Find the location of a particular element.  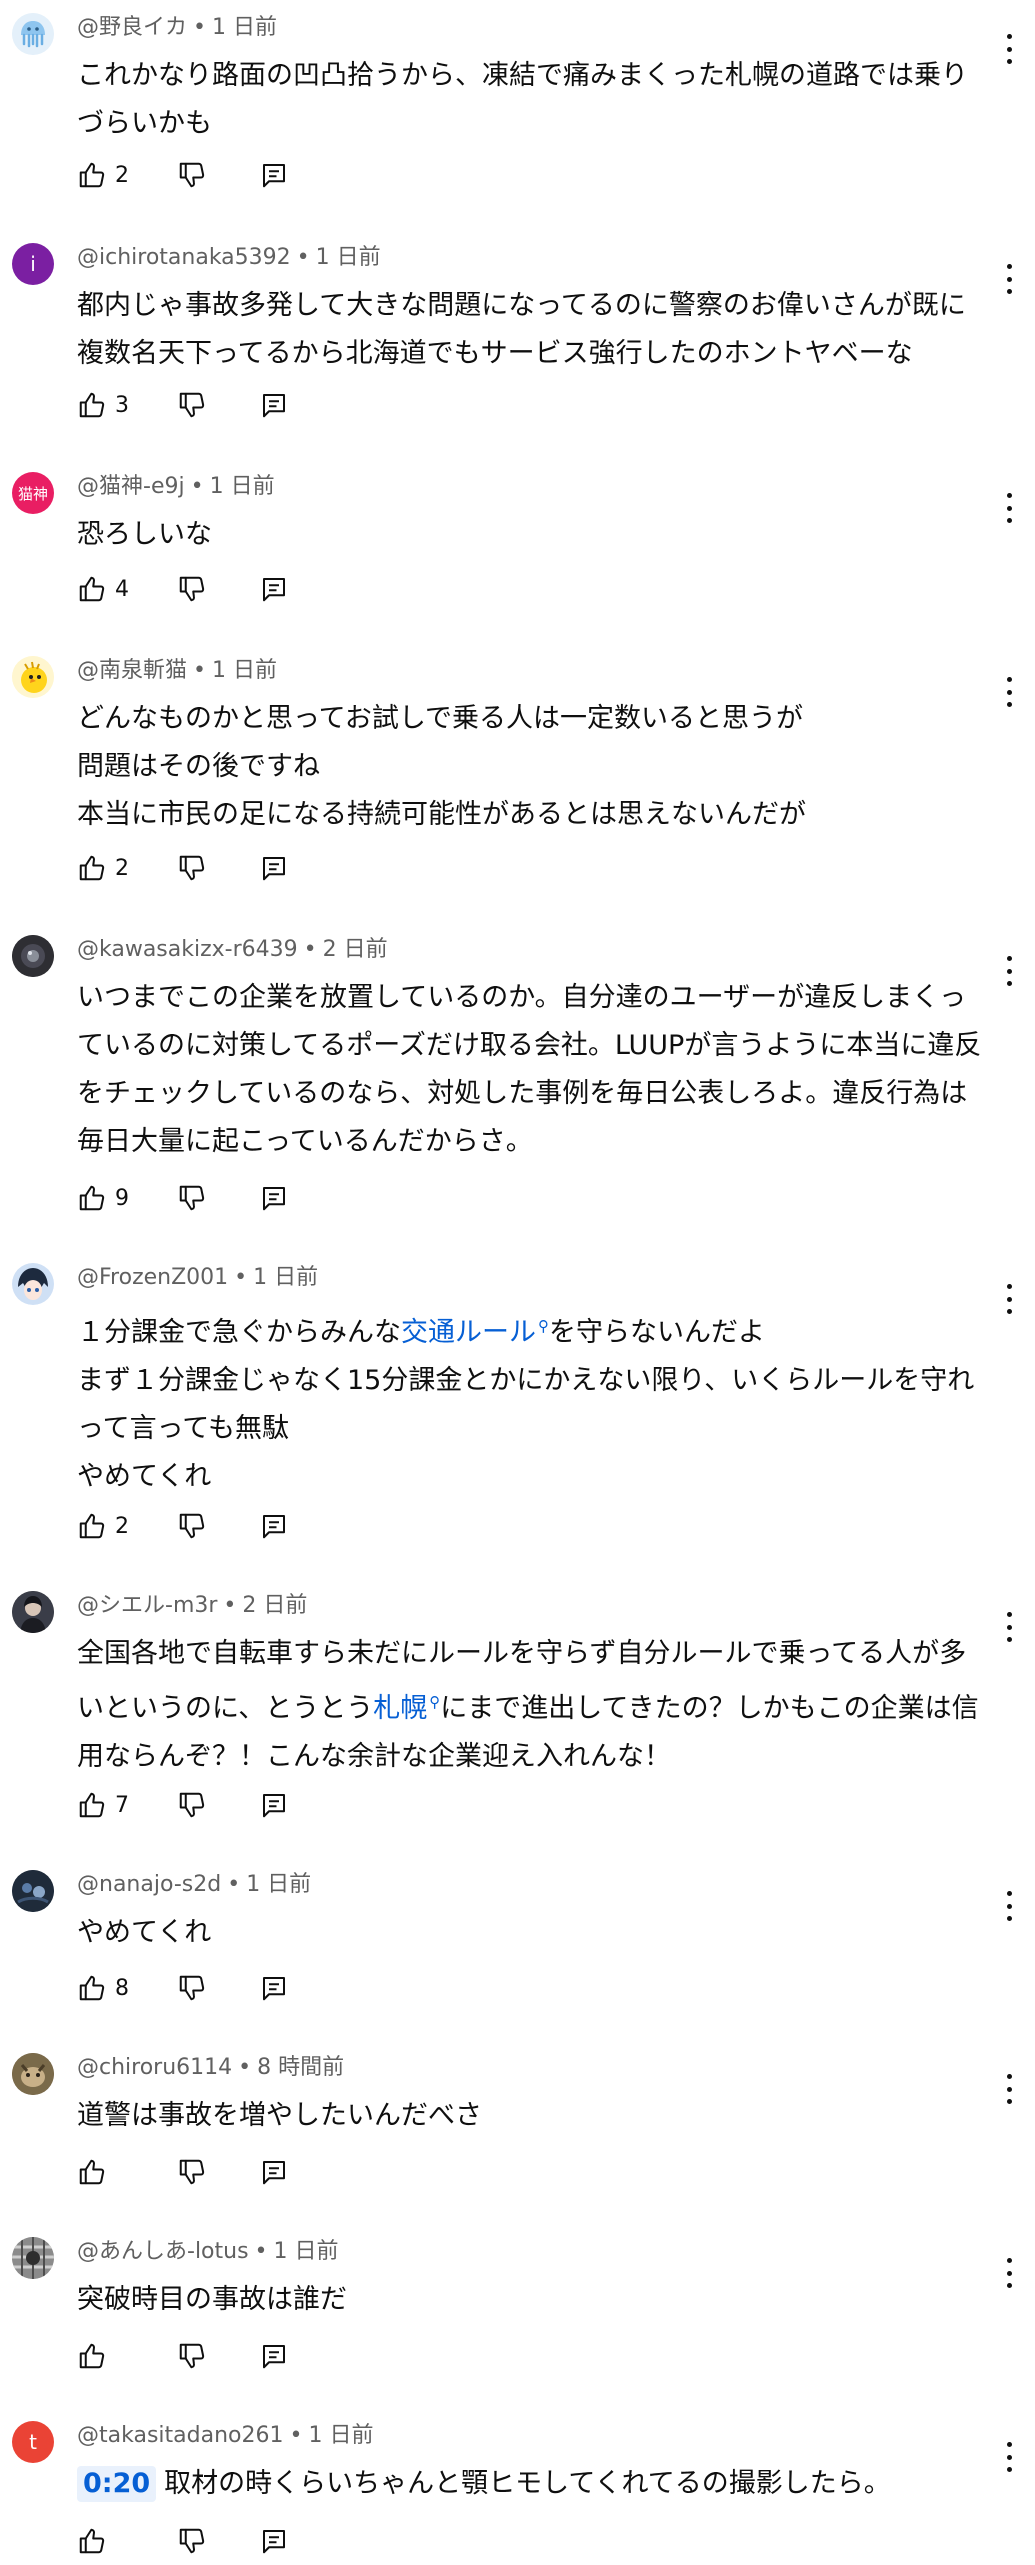

comment-text: １分課金で急ぐからみんな is located at coordinates (239, 1332).